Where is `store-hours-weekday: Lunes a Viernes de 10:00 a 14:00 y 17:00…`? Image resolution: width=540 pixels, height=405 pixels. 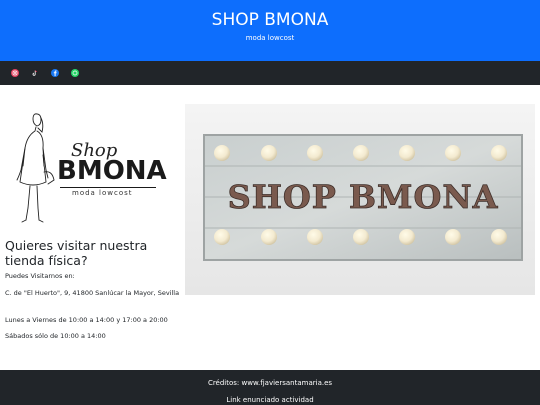 store-hours-weekday: Lunes a Viernes de 10:00 a 14:00 y 17:00… is located at coordinates (86, 320).